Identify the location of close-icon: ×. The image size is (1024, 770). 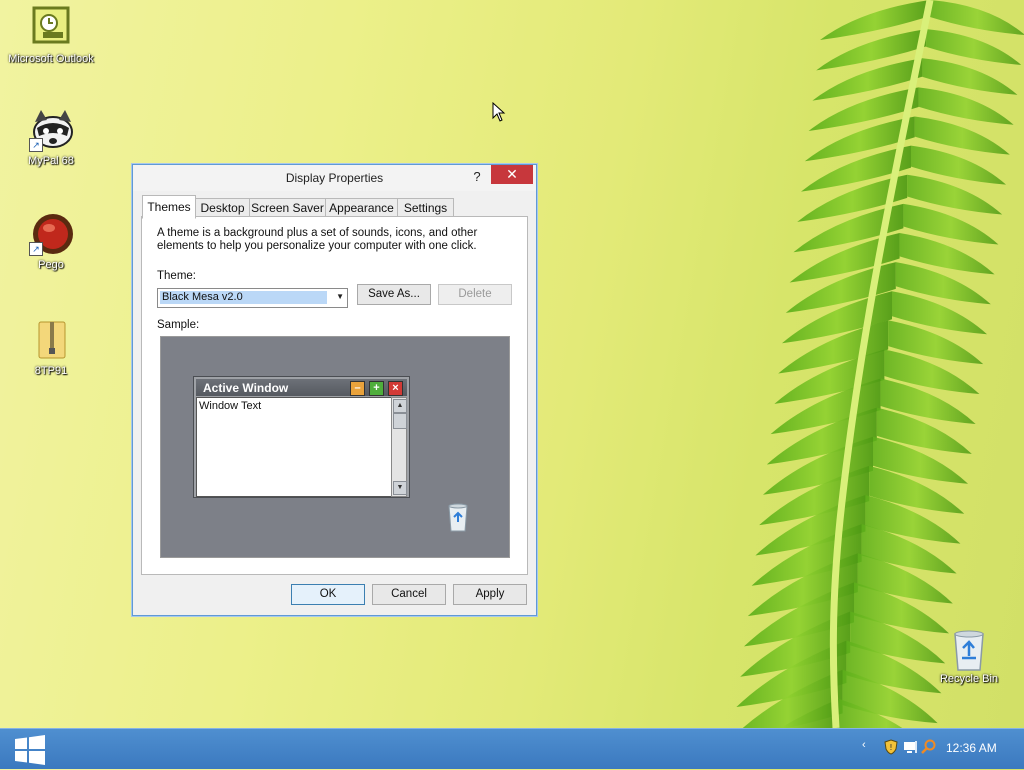
(395, 388).